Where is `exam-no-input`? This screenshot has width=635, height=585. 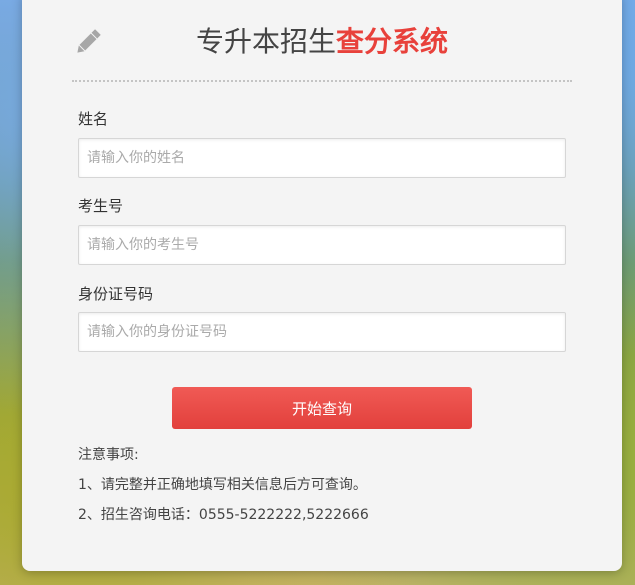
exam-no-input is located at coordinates (322, 245).